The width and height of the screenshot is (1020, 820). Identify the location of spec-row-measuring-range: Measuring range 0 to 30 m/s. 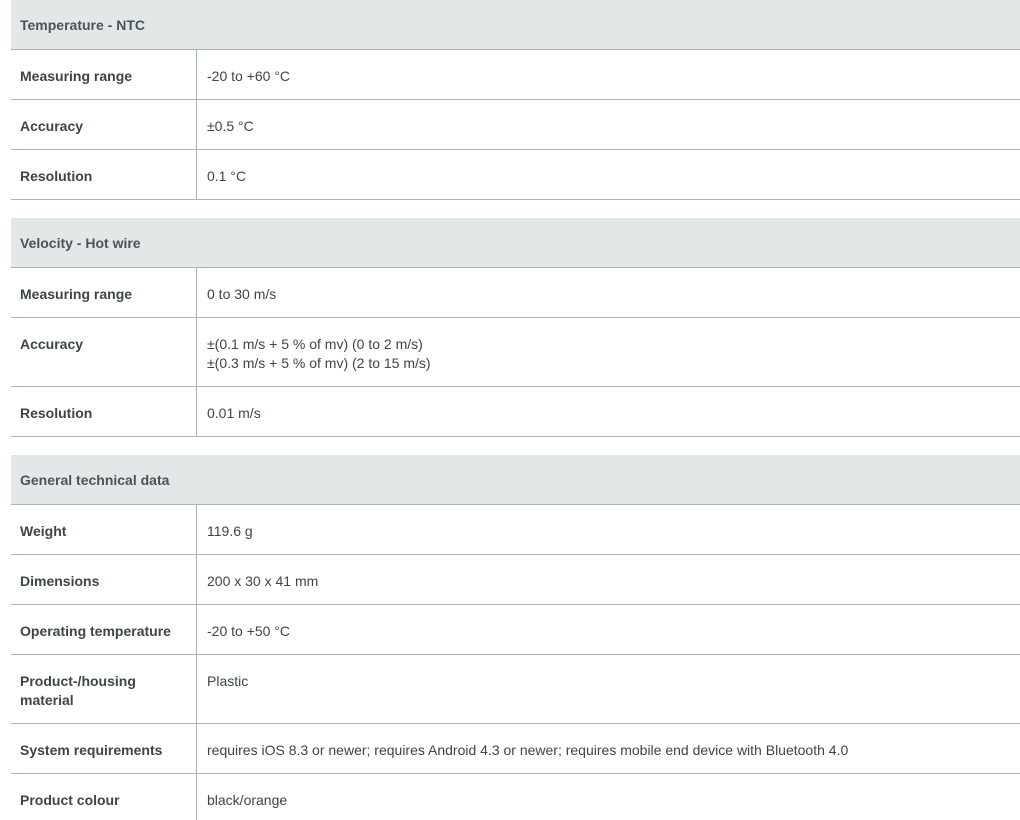
(515, 293).